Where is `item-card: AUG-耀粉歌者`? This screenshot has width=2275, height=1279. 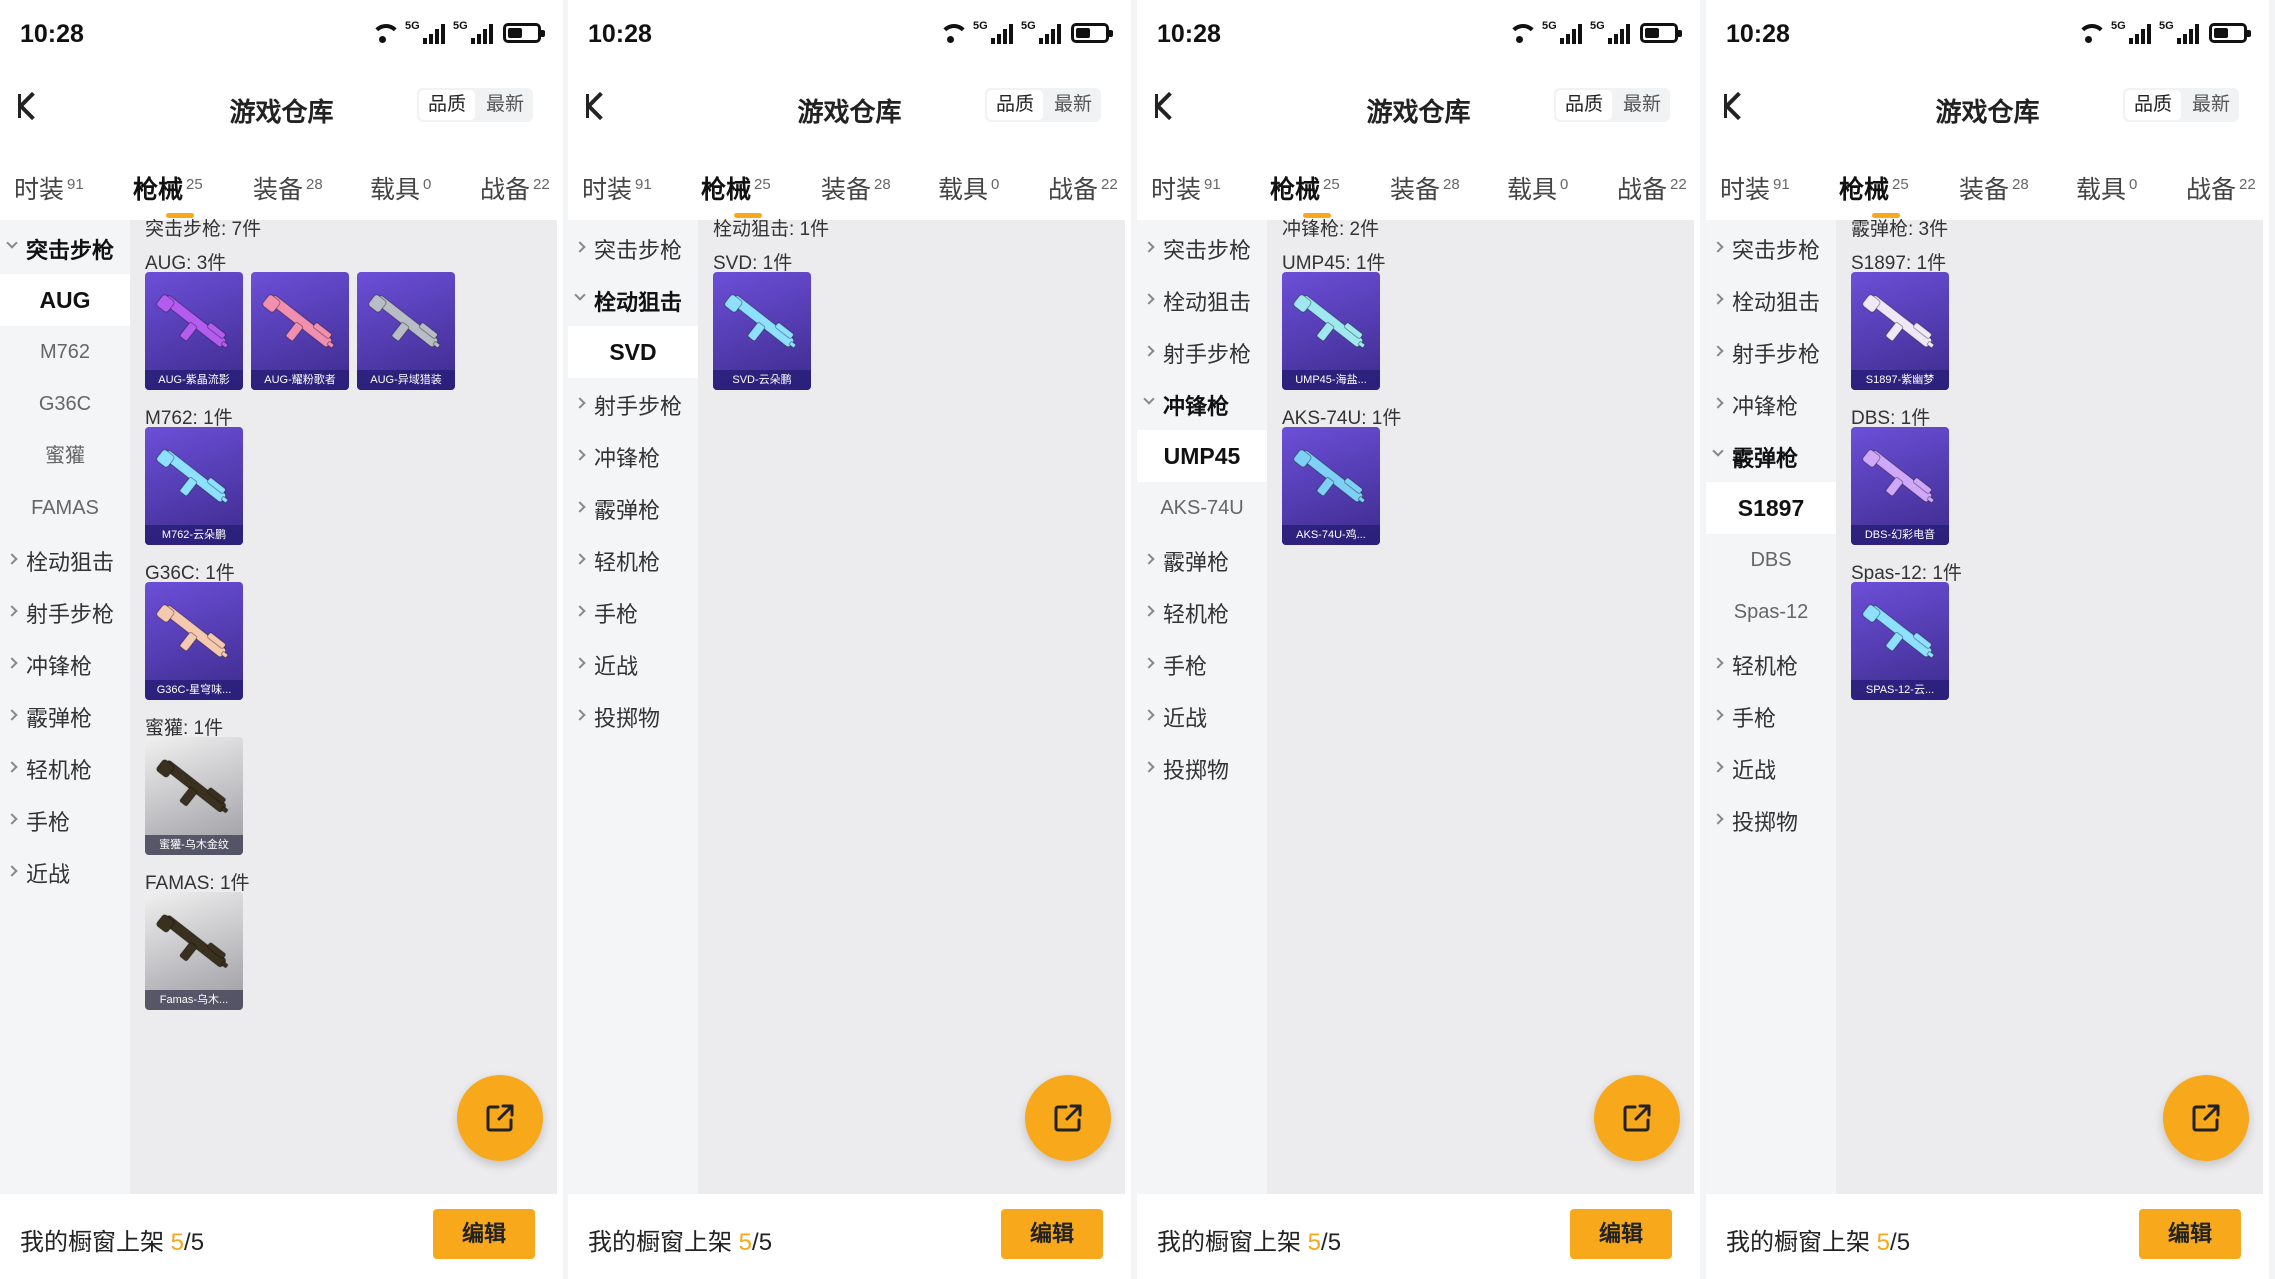 item-card: AUG-耀粉歌者 is located at coordinates (300, 331).